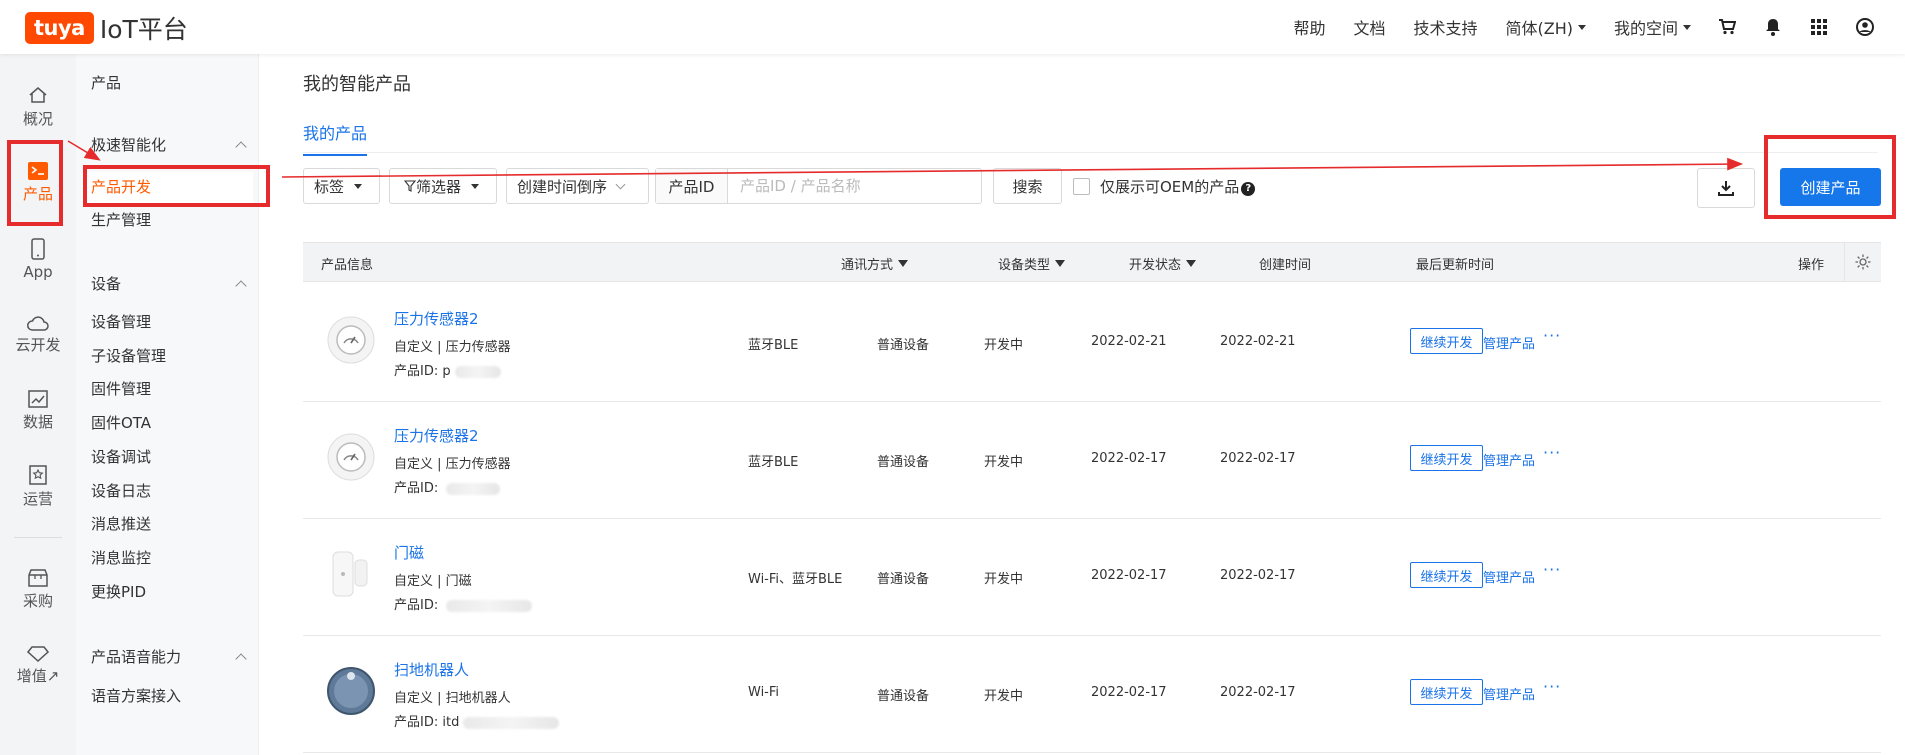 Image resolution: width=1905 pixels, height=755 pixels. I want to click on rail-label: 云开发, so click(38, 345).